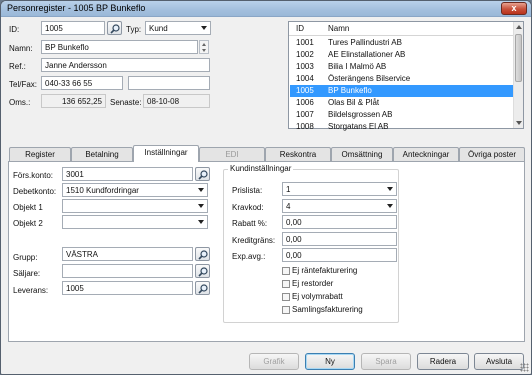 This screenshot has width=532, height=375. What do you see at coordinates (274, 361) in the screenshot?
I see `grafik-button: Grafik` at bounding box center [274, 361].